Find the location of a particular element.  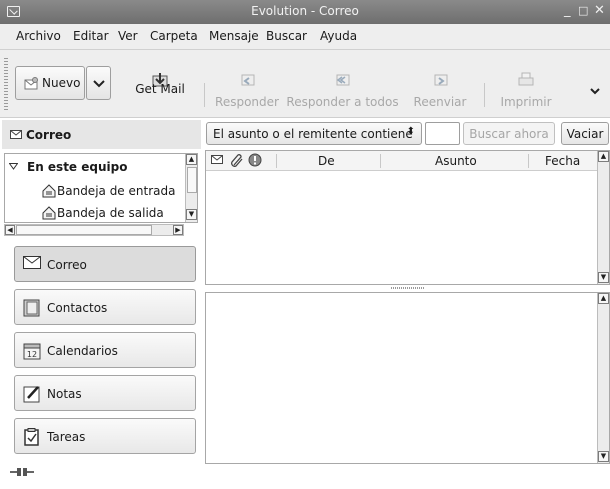

expander-open-icon is located at coordinates (13, 166).